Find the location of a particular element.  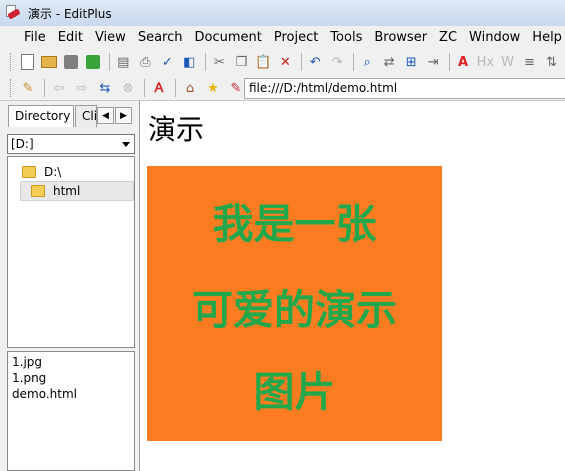

home-icon: ⌂ is located at coordinates (190, 88).